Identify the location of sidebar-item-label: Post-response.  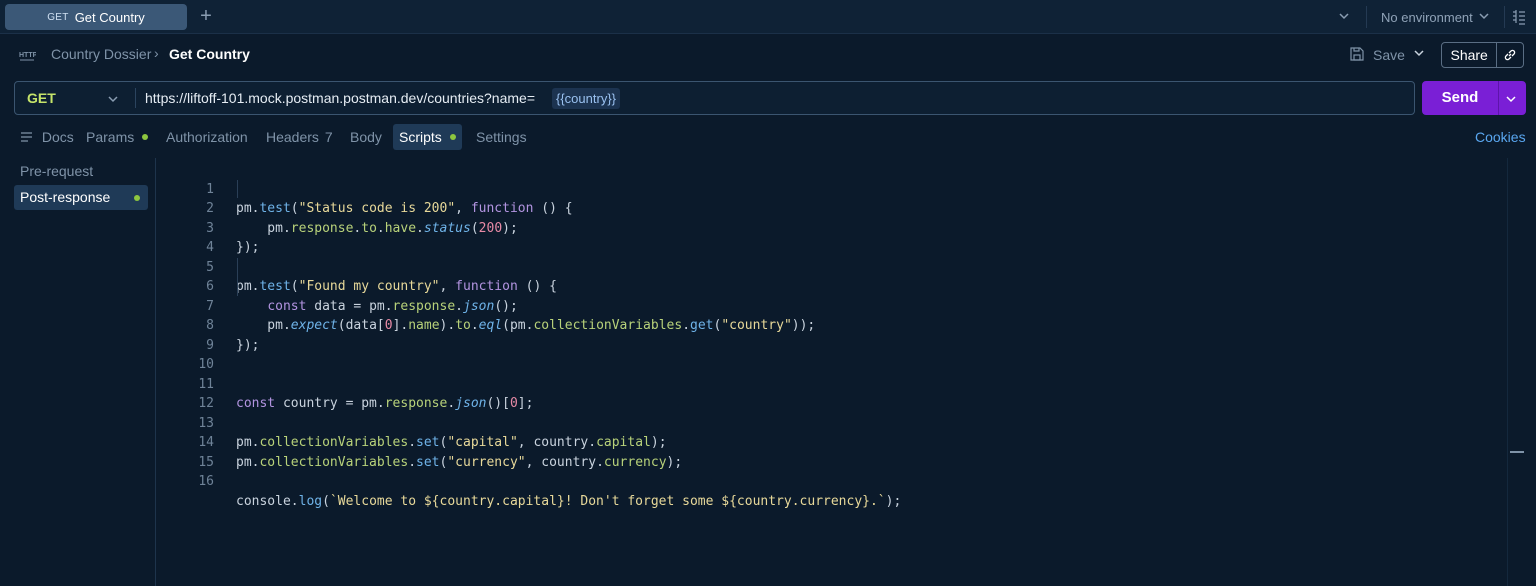
(65, 197).